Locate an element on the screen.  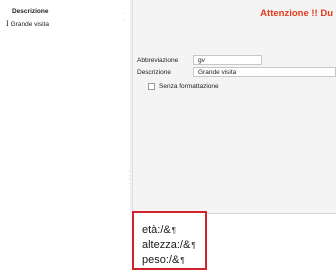
editor-line-text: età:/& is located at coordinates (156, 230).